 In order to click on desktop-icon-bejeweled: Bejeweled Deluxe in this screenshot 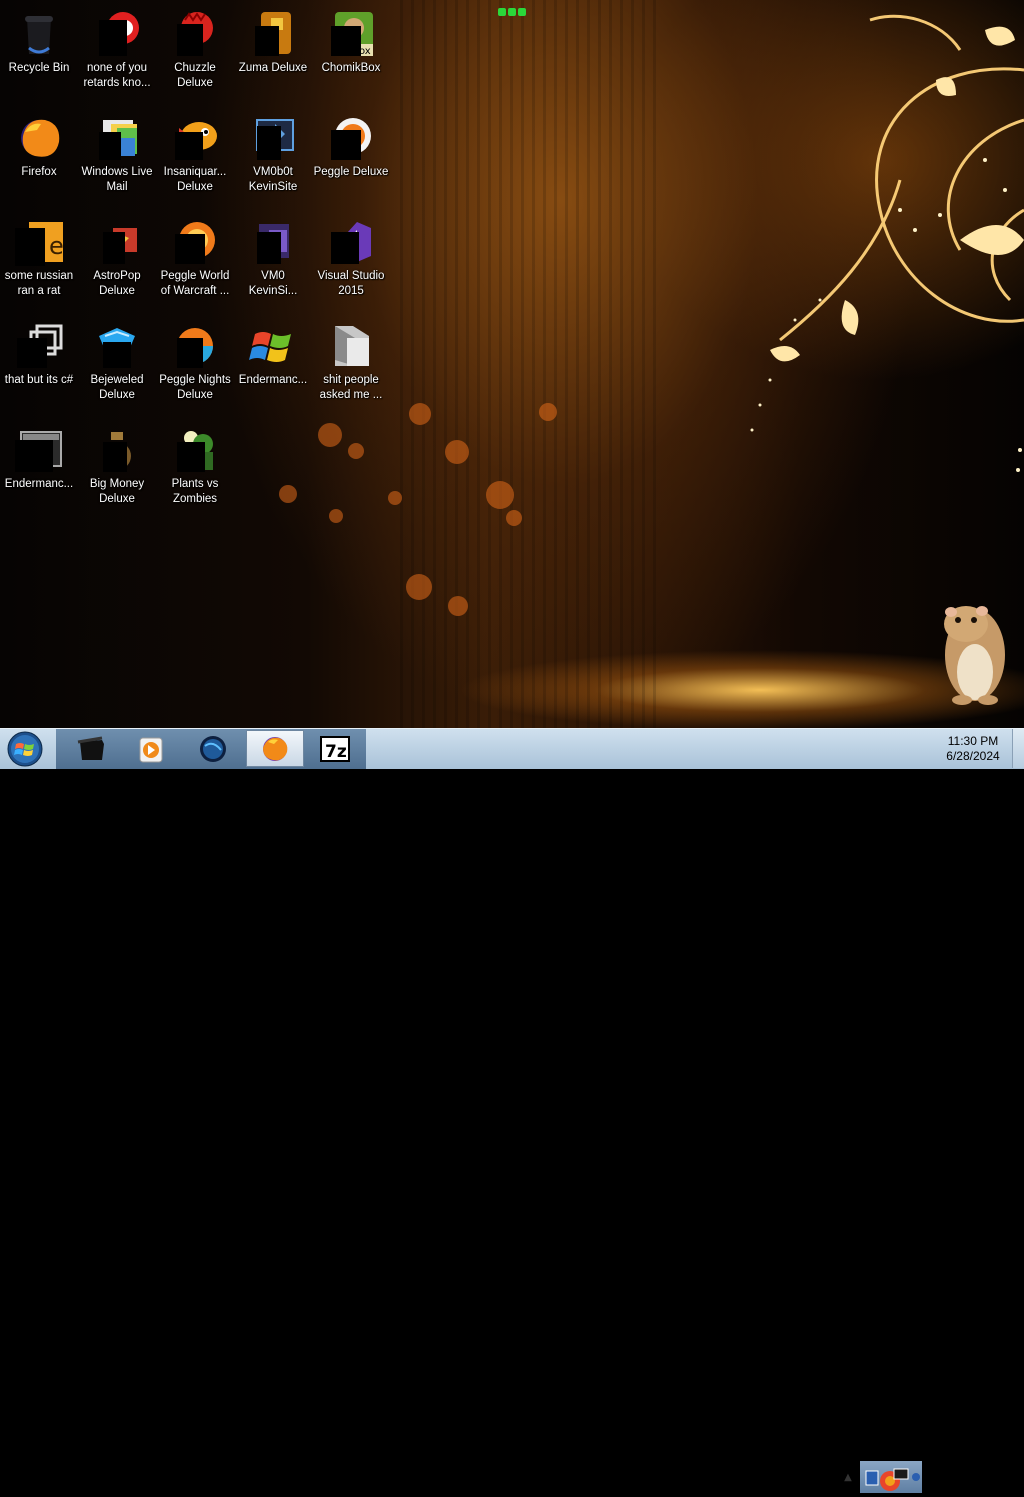, I will do `click(117, 366)`.